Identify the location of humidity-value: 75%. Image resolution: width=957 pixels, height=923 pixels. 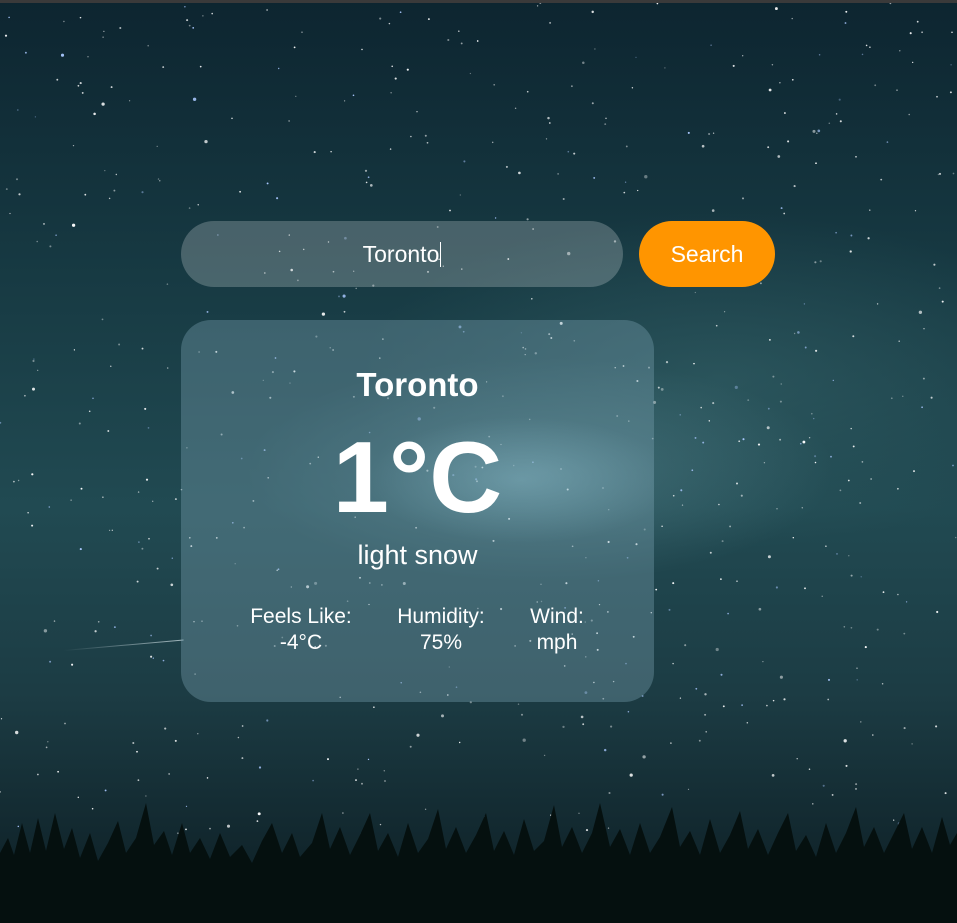
(441, 642).